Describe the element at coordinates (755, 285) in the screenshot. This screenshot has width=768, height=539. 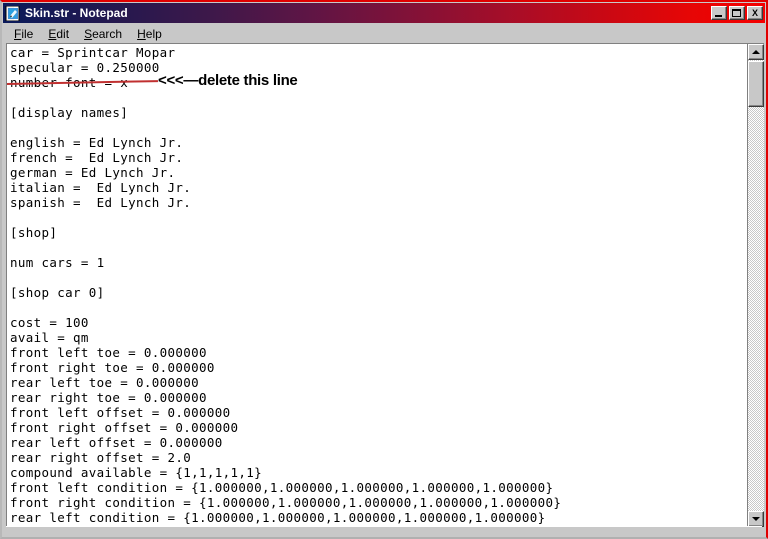
I see `vertical-scrollbar` at that location.